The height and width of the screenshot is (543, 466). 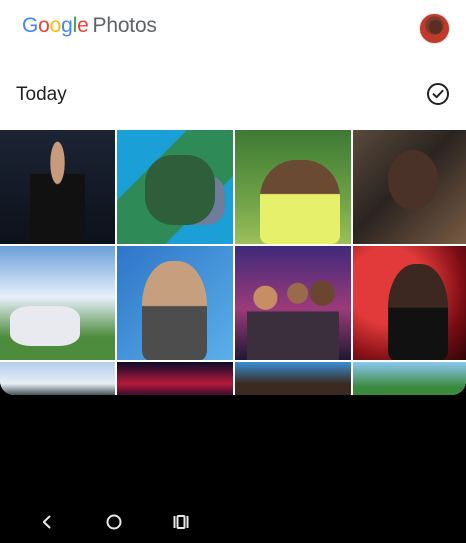 What do you see at coordinates (438, 94) in the screenshot?
I see `check-circle-icon` at bounding box center [438, 94].